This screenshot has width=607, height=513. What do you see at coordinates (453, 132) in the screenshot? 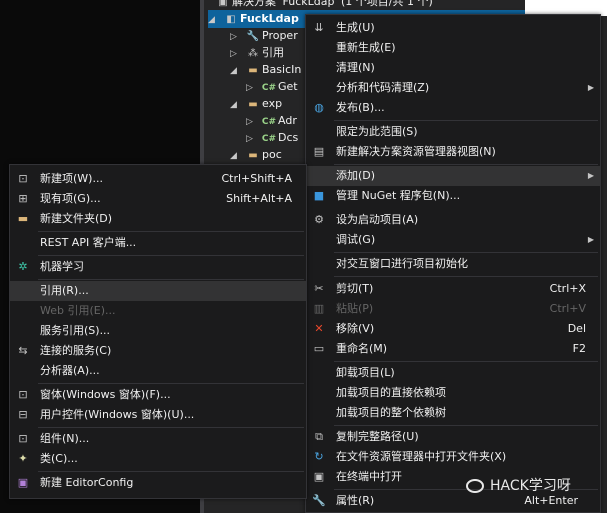
I see `menu-item-scope: 限定为此范围(S)` at bounding box center [453, 132].